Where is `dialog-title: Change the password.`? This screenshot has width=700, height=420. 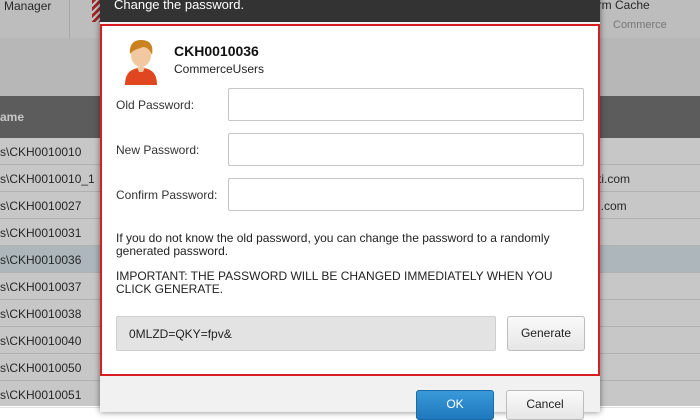
dialog-title: Change the password. is located at coordinates (179, 6).